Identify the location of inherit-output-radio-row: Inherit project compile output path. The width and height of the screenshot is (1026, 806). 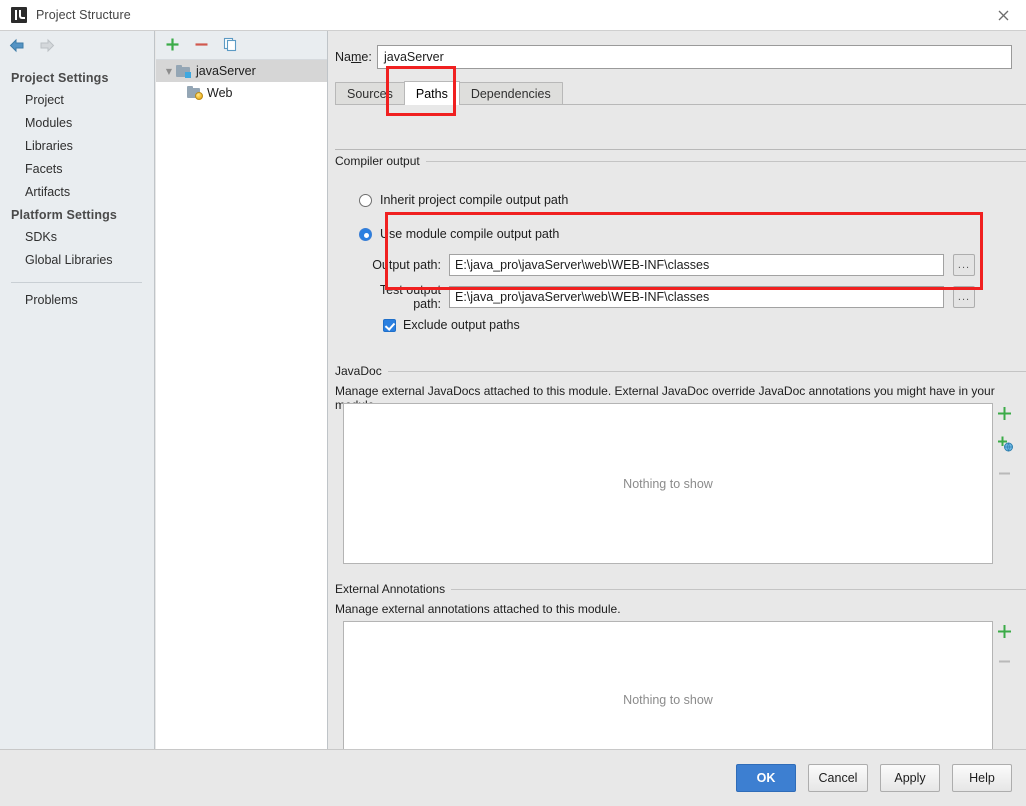
(463, 200).